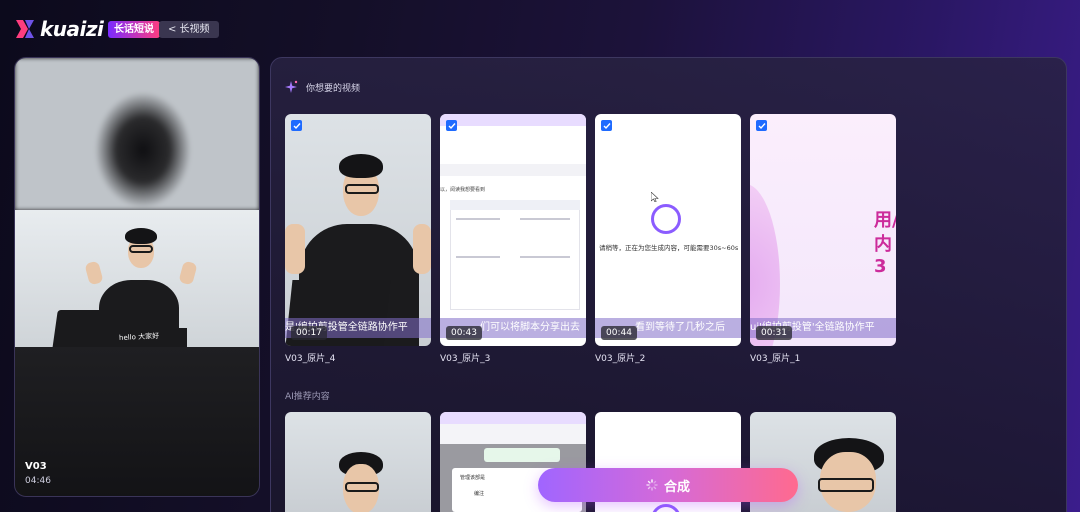  I want to click on kuaizi-logo: kuaizi, so click(59, 29).